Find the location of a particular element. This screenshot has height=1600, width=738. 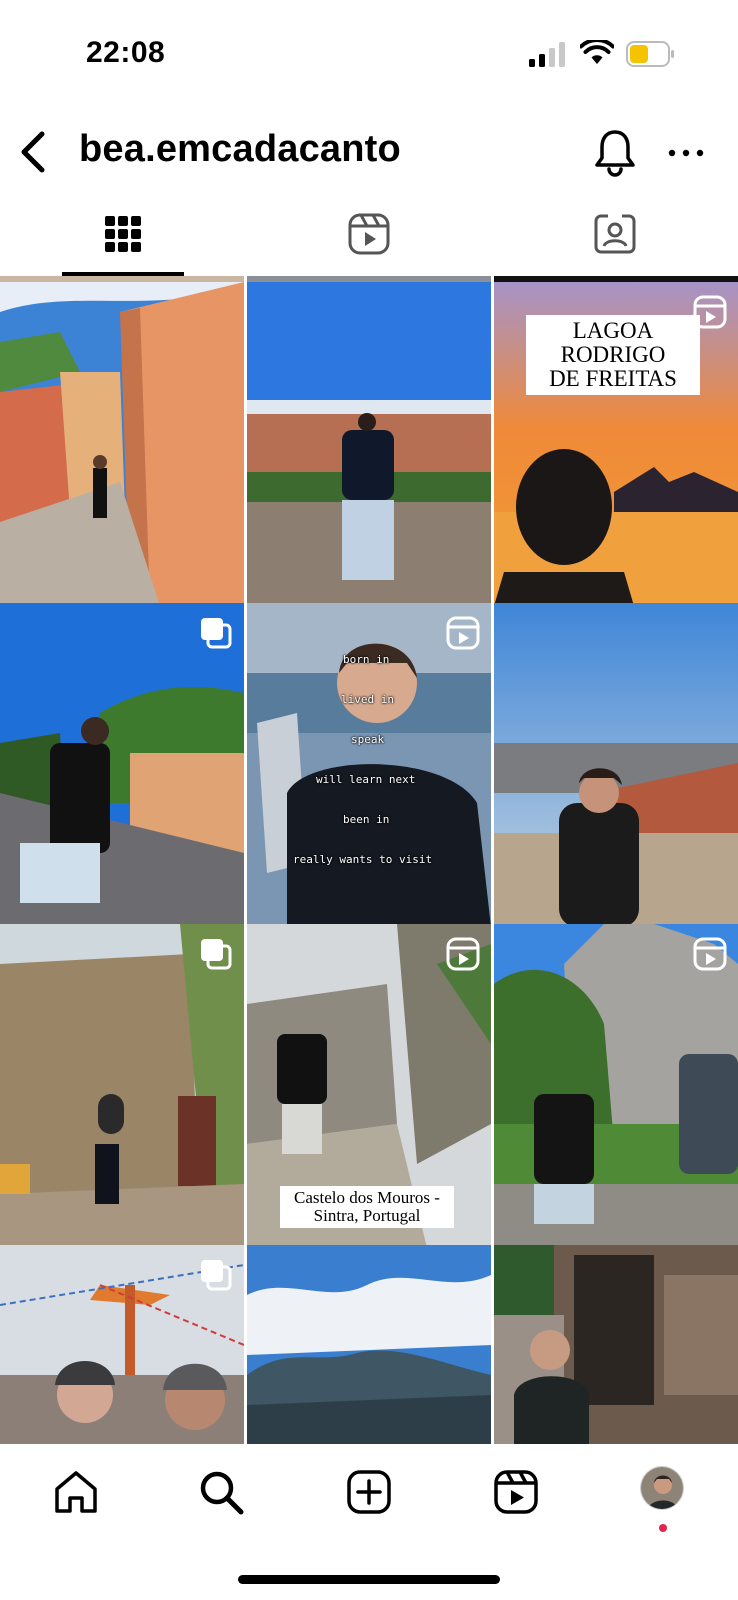

profile-tabs is located at coordinates (369, 241).